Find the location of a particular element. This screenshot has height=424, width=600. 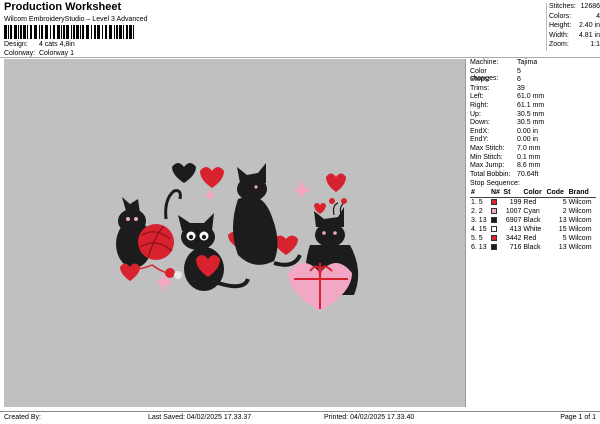

info-total-bobbin: Total Bobbin: 70.64ft is located at coordinates (504, 174).